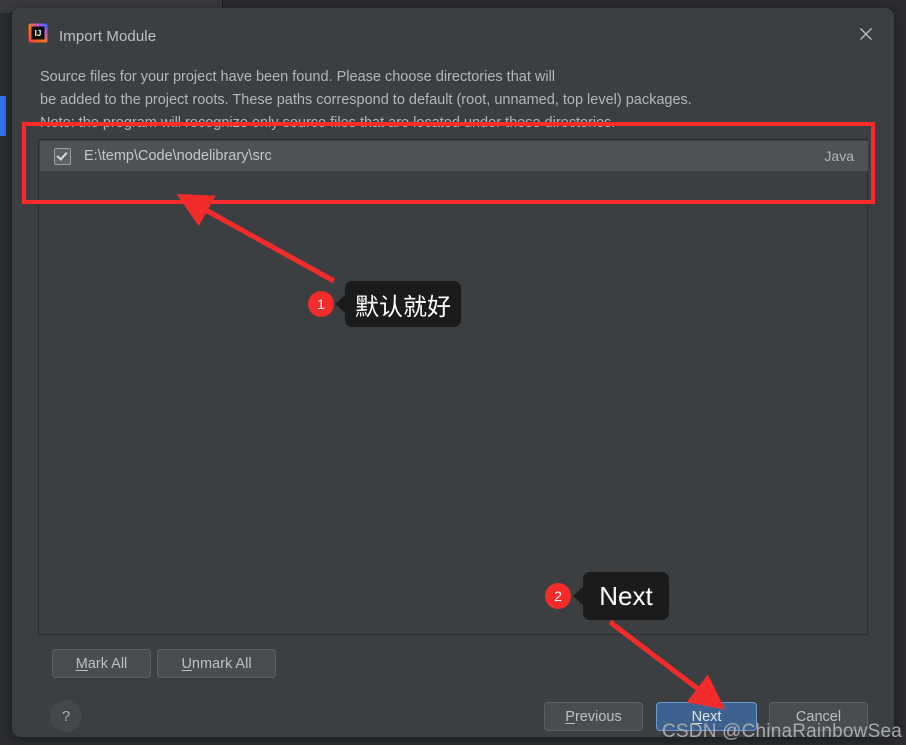 Image resolution: width=906 pixels, height=745 pixels. What do you see at coordinates (454, 156) in the screenshot?
I see `list-item: E:\temp\Code\nodelibrary\src Java` at bounding box center [454, 156].